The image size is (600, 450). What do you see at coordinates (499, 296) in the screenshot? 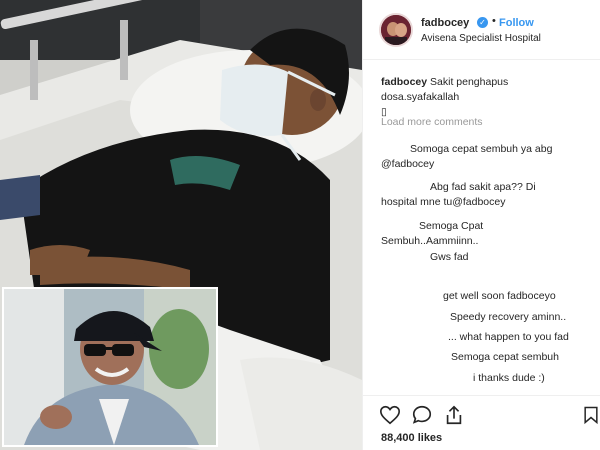
I see `comment-text: get well soon fadboceyo` at bounding box center [499, 296].